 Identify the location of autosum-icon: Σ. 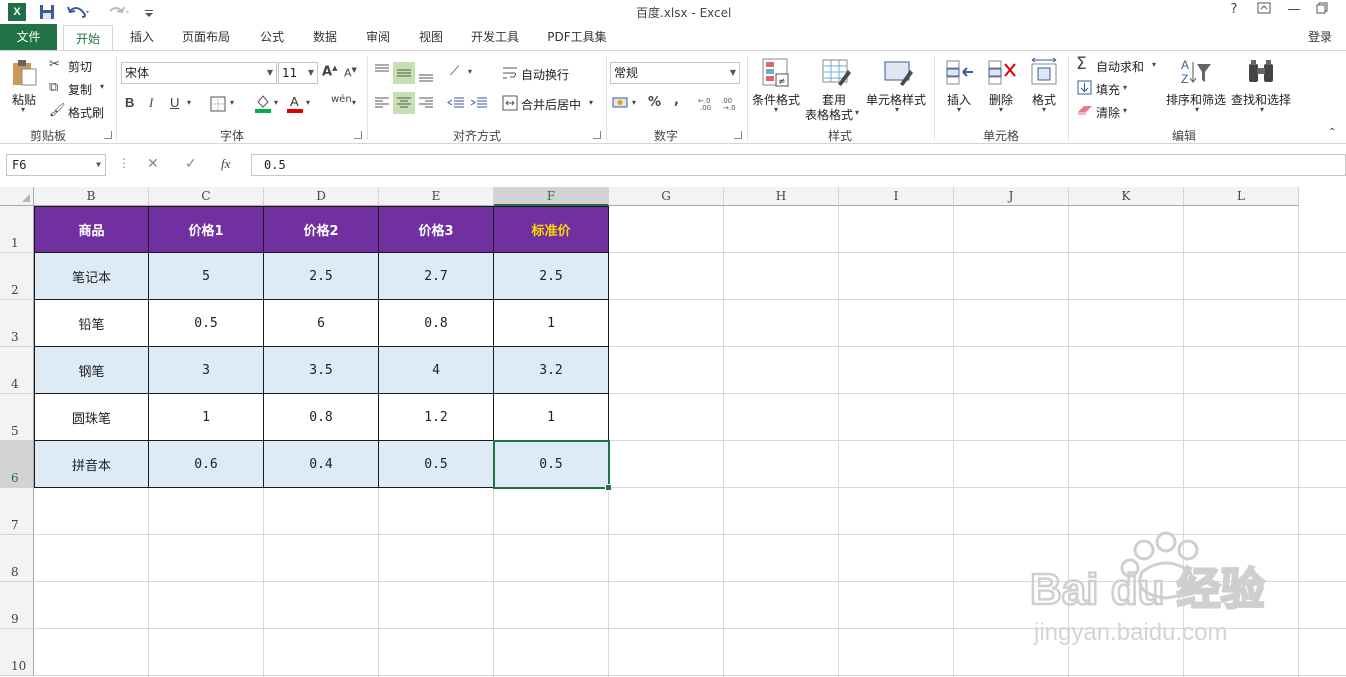
(1081, 64).